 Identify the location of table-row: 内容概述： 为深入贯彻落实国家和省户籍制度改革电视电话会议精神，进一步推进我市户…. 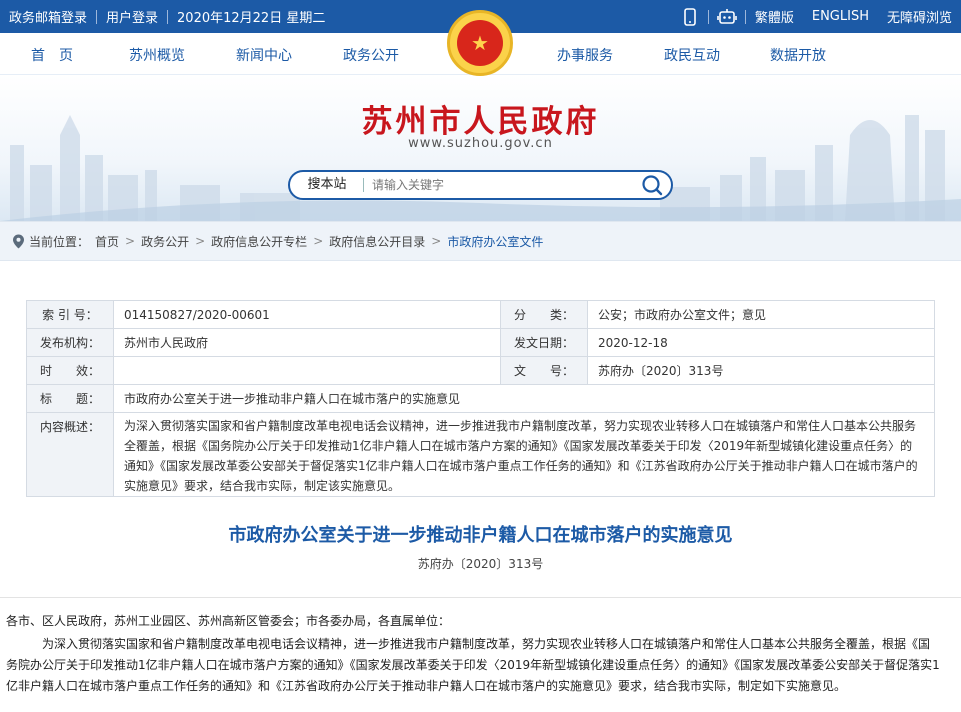
(480, 454).